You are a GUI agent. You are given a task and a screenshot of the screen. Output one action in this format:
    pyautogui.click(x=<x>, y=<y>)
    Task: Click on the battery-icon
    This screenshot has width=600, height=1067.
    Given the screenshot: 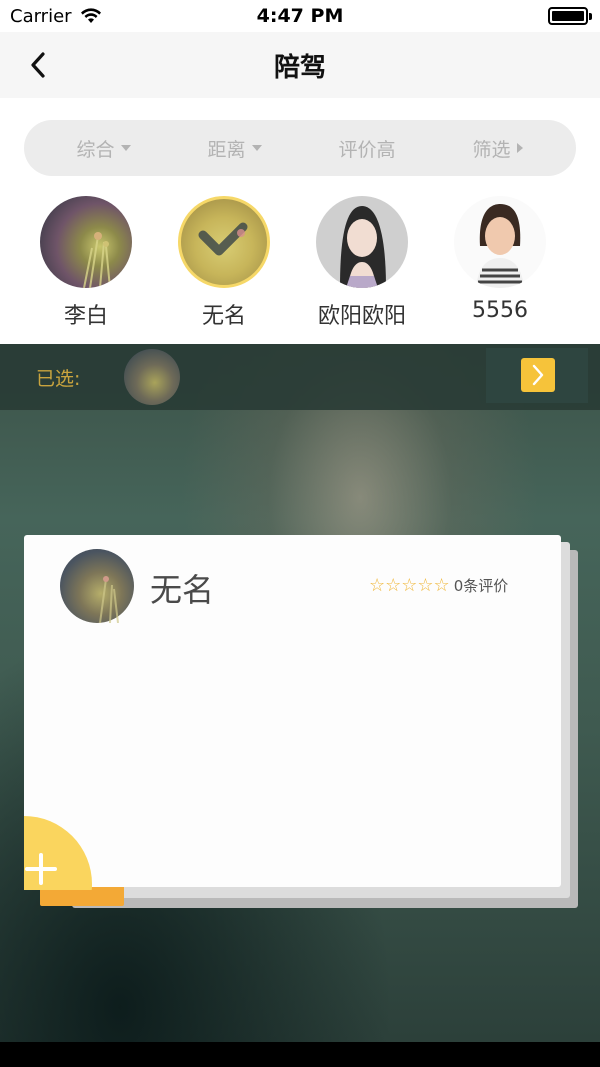 What is the action you would take?
    pyautogui.click(x=570, y=16)
    